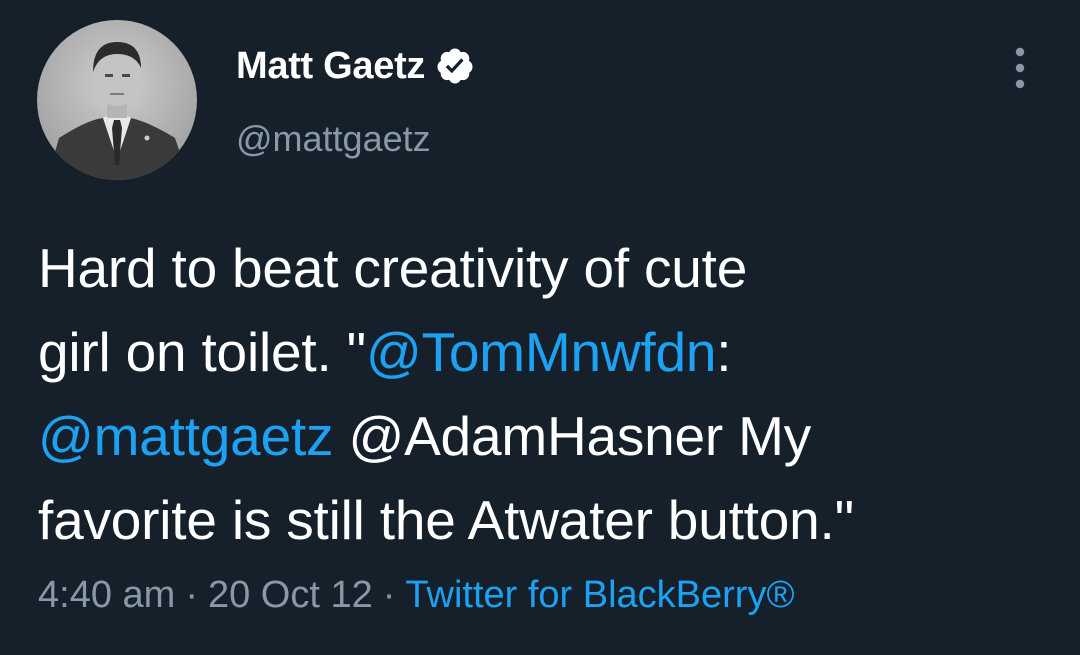 The image size is (1080, 655). Describe the element at coordinates (1020, 68) in the screenshot. I see `more-vertical-icon` at that location.